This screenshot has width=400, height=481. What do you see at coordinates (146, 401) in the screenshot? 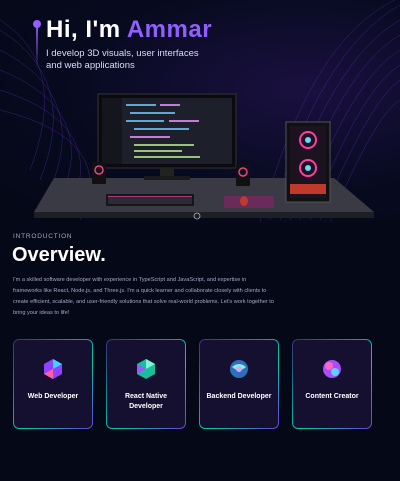
I see `service-card-title: React Native Developer` at bounding box center [146, 401].